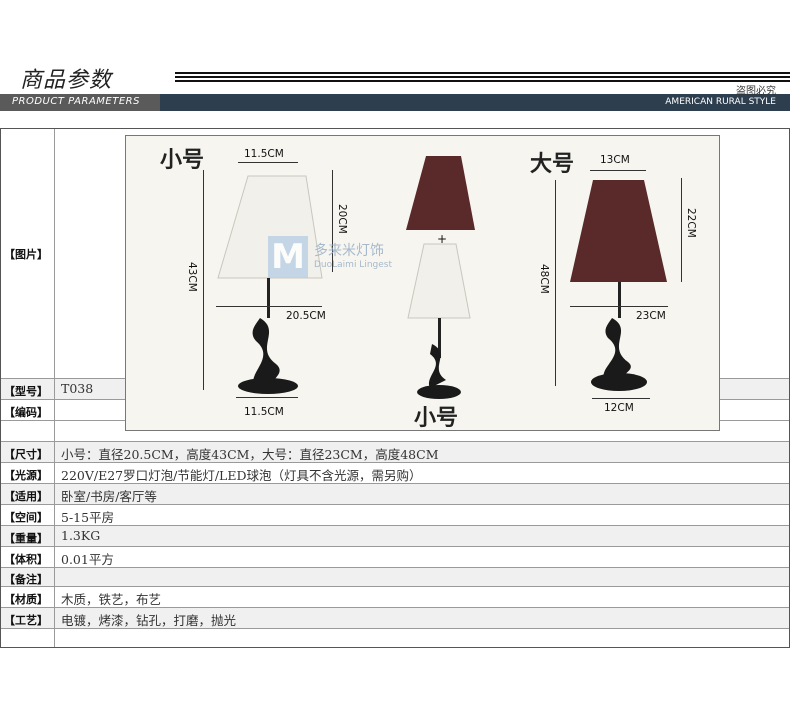  Describe the element at coordinates (264, 412) in the screenshot. I see `small-base-width: 11.5CM` at that location.